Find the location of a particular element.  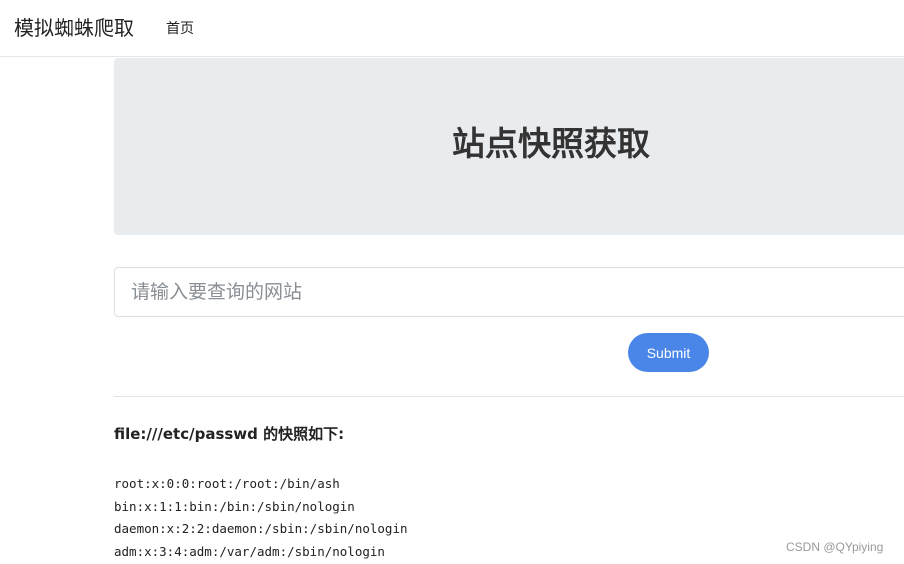

page-title: 站点快照获取 is located at coordinates (551, 143).